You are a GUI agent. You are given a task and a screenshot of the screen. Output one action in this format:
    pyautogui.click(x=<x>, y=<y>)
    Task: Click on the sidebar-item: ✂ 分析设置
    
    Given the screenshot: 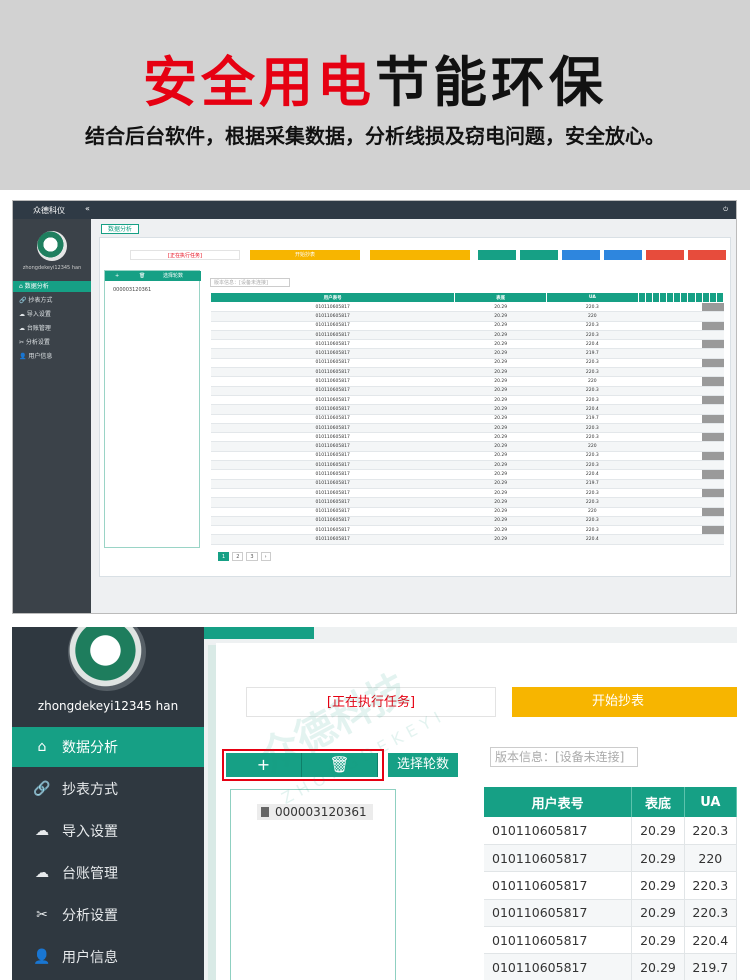 What is the action you would take?
    pyautogui.click(x=108, y=915)
    